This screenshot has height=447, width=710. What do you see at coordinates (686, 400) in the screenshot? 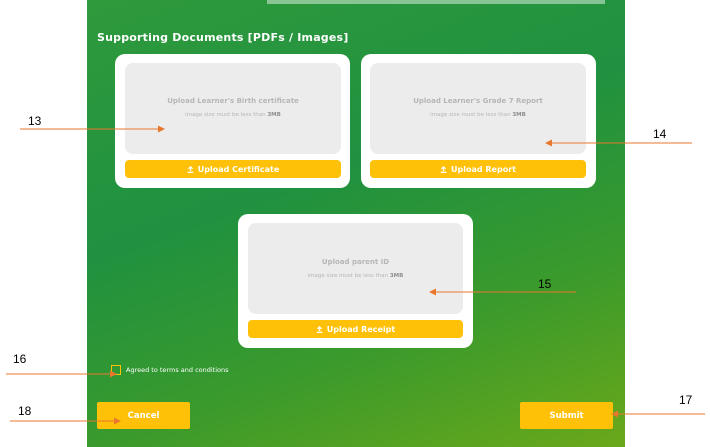
I see `annotation-17: 17` at bounding box center [686, 400].